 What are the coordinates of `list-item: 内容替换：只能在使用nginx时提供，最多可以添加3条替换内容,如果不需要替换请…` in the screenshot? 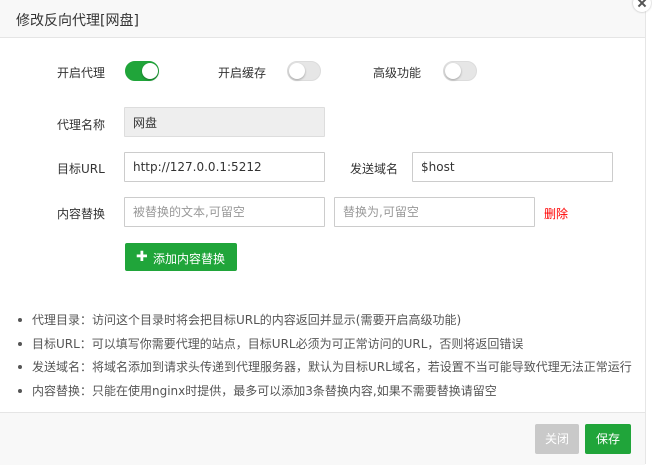 It's located at (324, 395).